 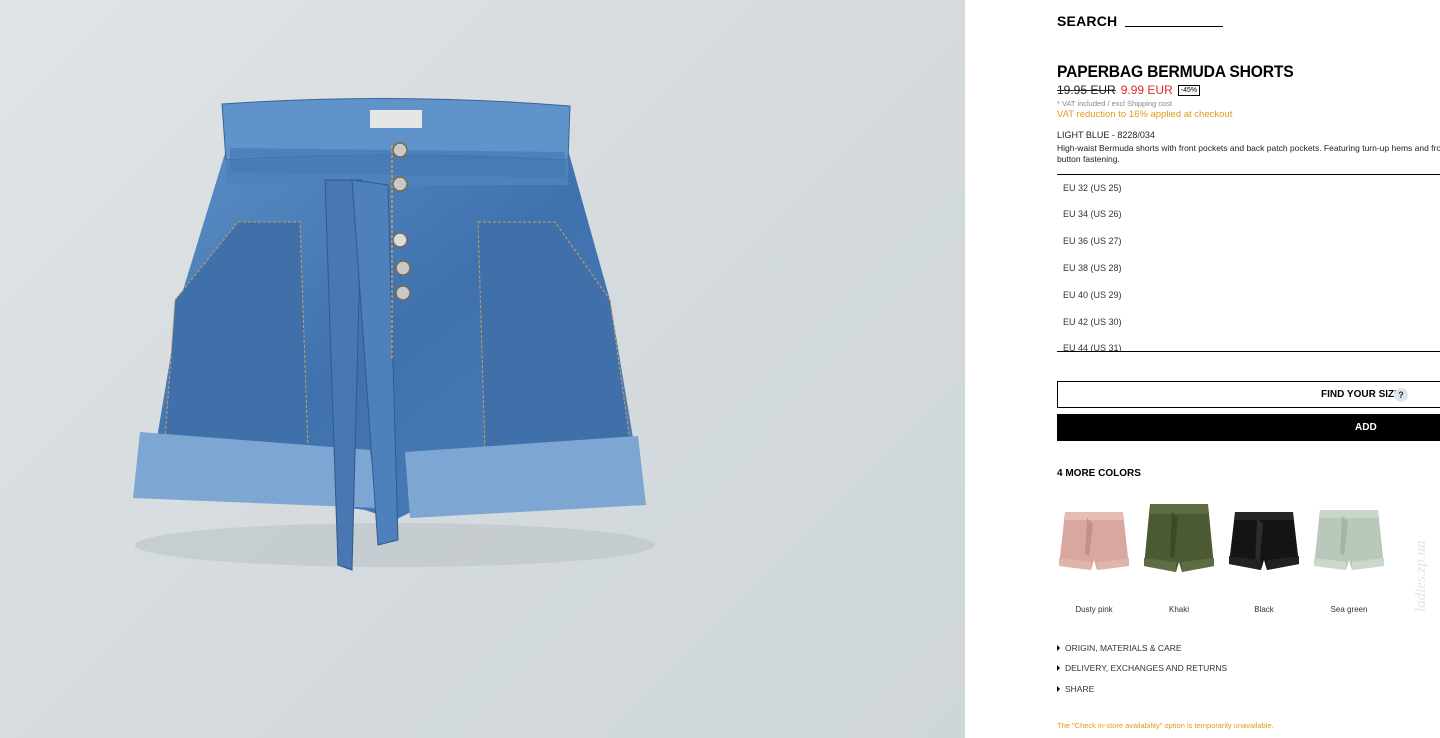 I want to click on color-label: Khaki, so click(x=1178, y=609).